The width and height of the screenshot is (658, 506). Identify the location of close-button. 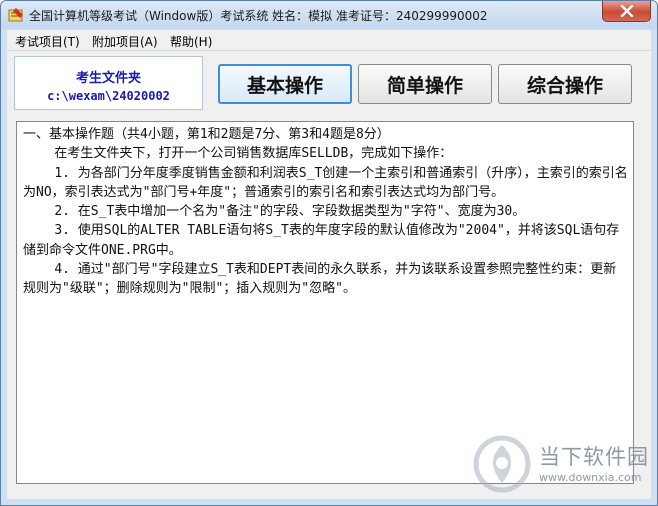
(626, 11).